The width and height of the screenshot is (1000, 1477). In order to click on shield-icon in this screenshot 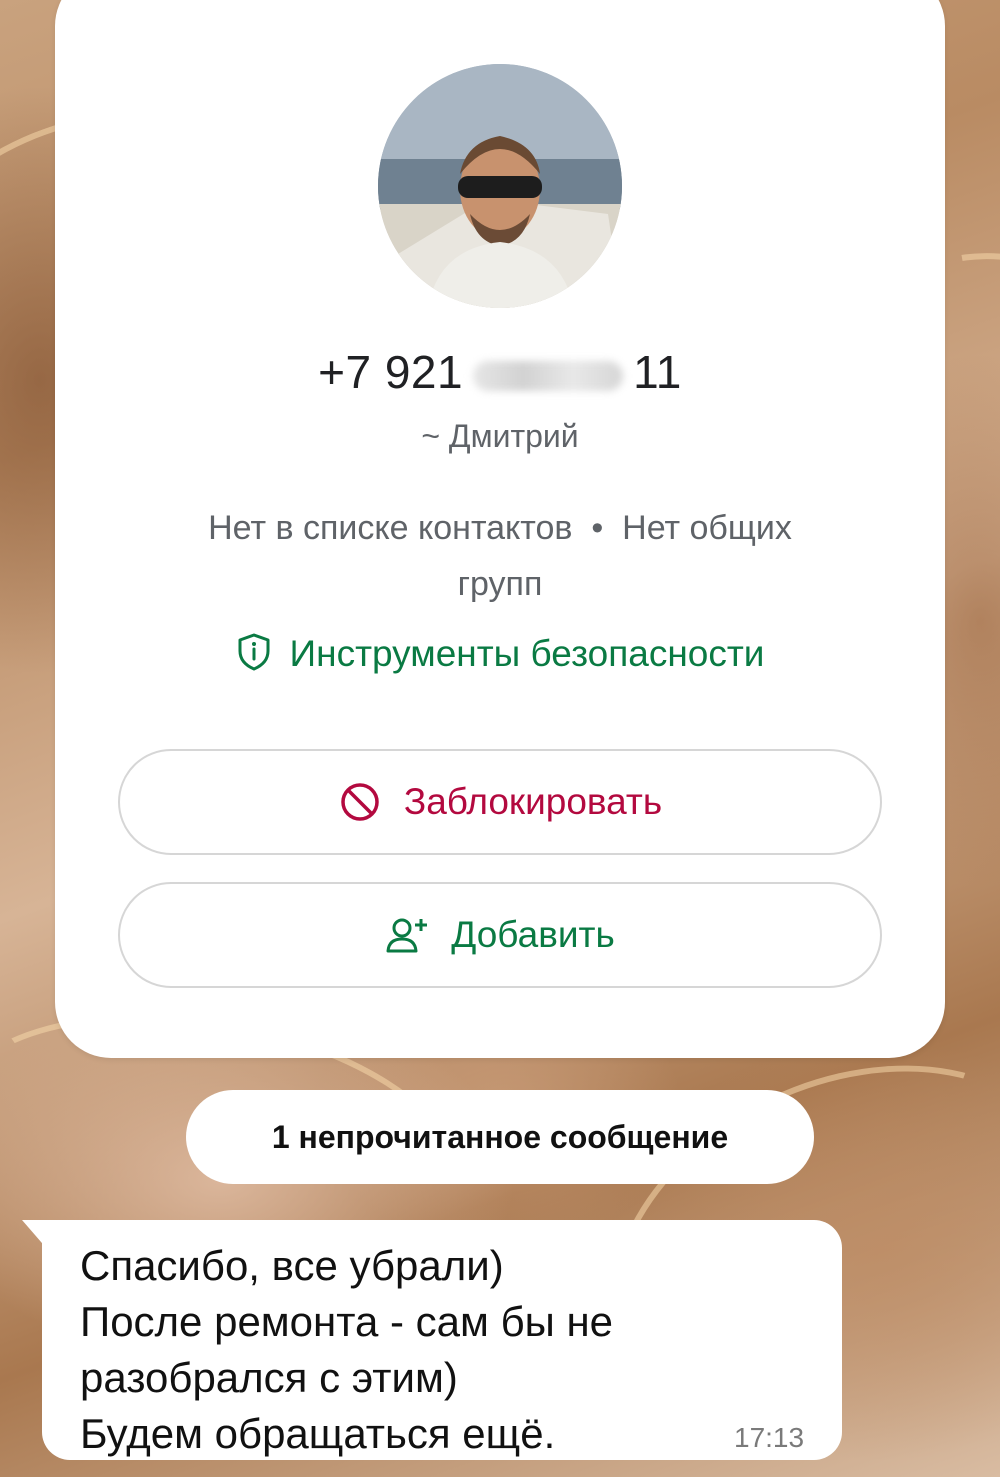, I will do `click(254, 652)`.